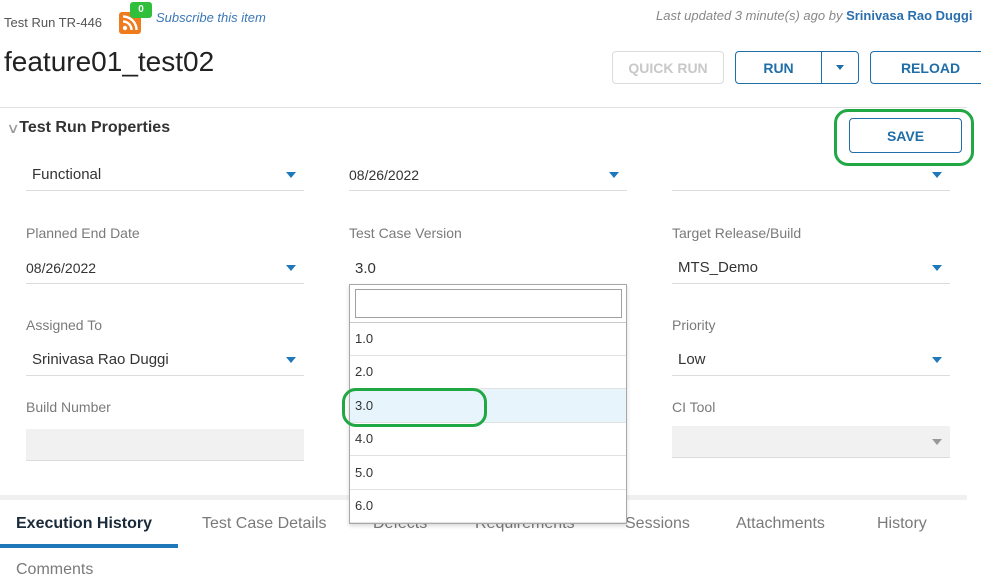 Image resolution: width=981 pixels, height=576 pixels. I want to click on subscribe-link: Subscribe this item, so click(211, 17).